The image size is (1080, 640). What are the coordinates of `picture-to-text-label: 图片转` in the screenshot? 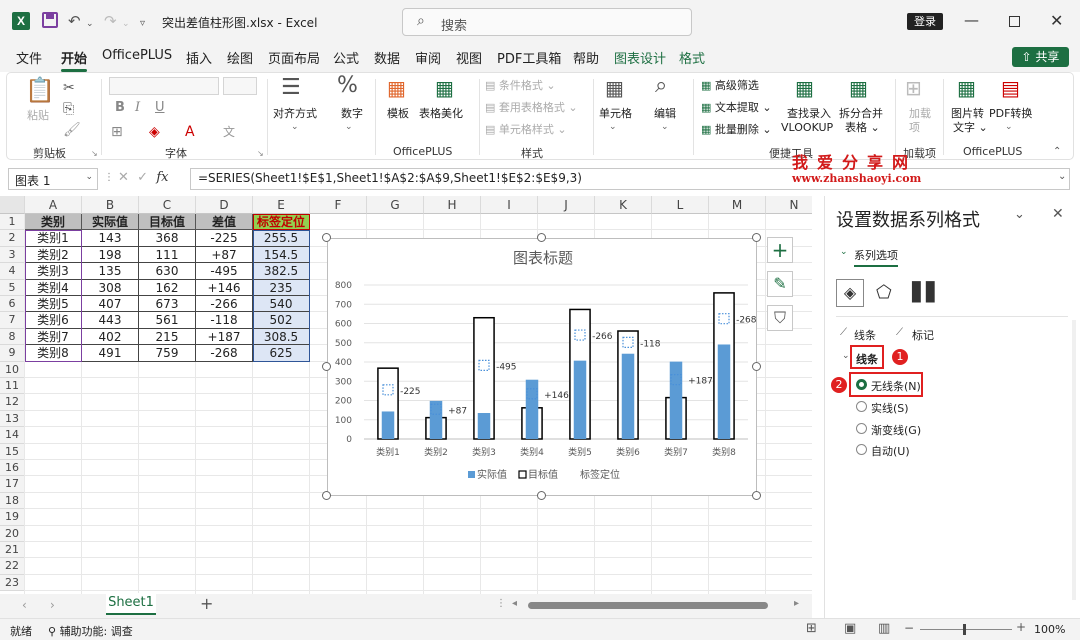 It's located at (967, 113).